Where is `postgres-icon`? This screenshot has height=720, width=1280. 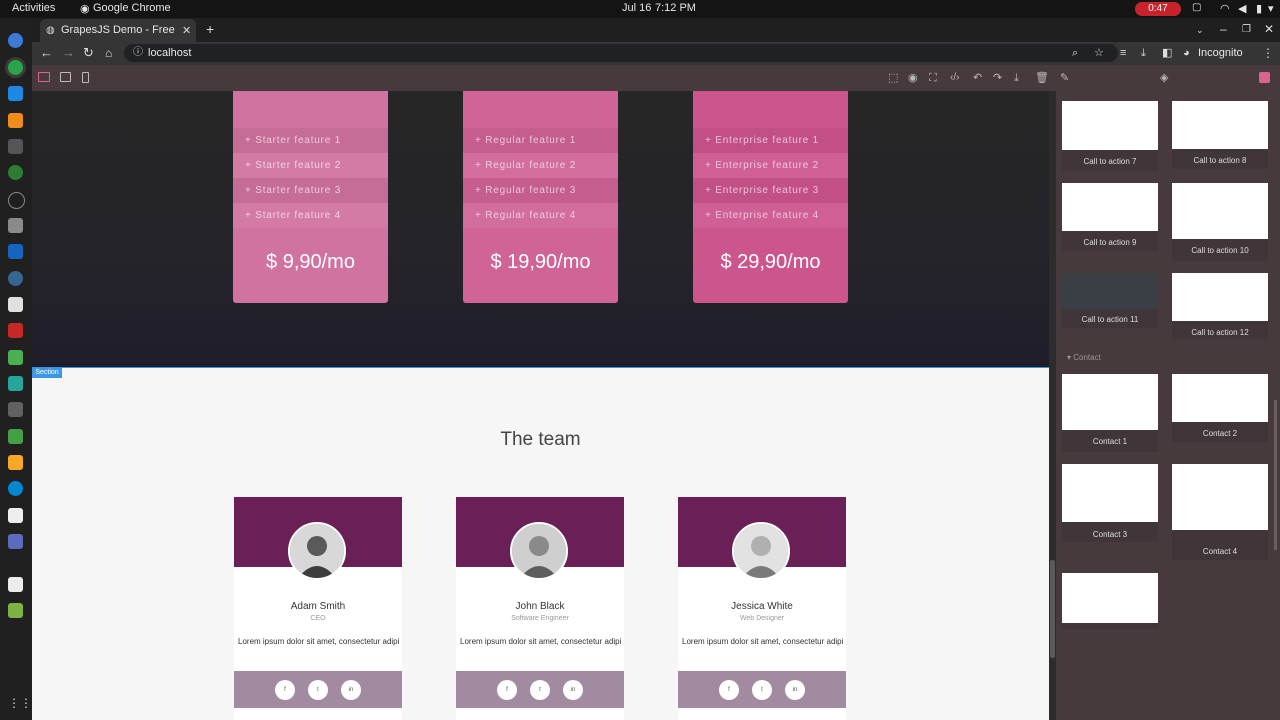 postgres-icon is located at coordinates (15, 278).